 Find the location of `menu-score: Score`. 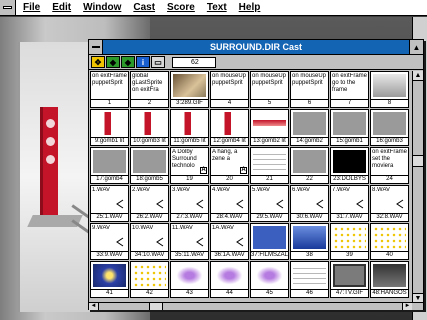

menu-score: Score is located at coordinates (181, 7).